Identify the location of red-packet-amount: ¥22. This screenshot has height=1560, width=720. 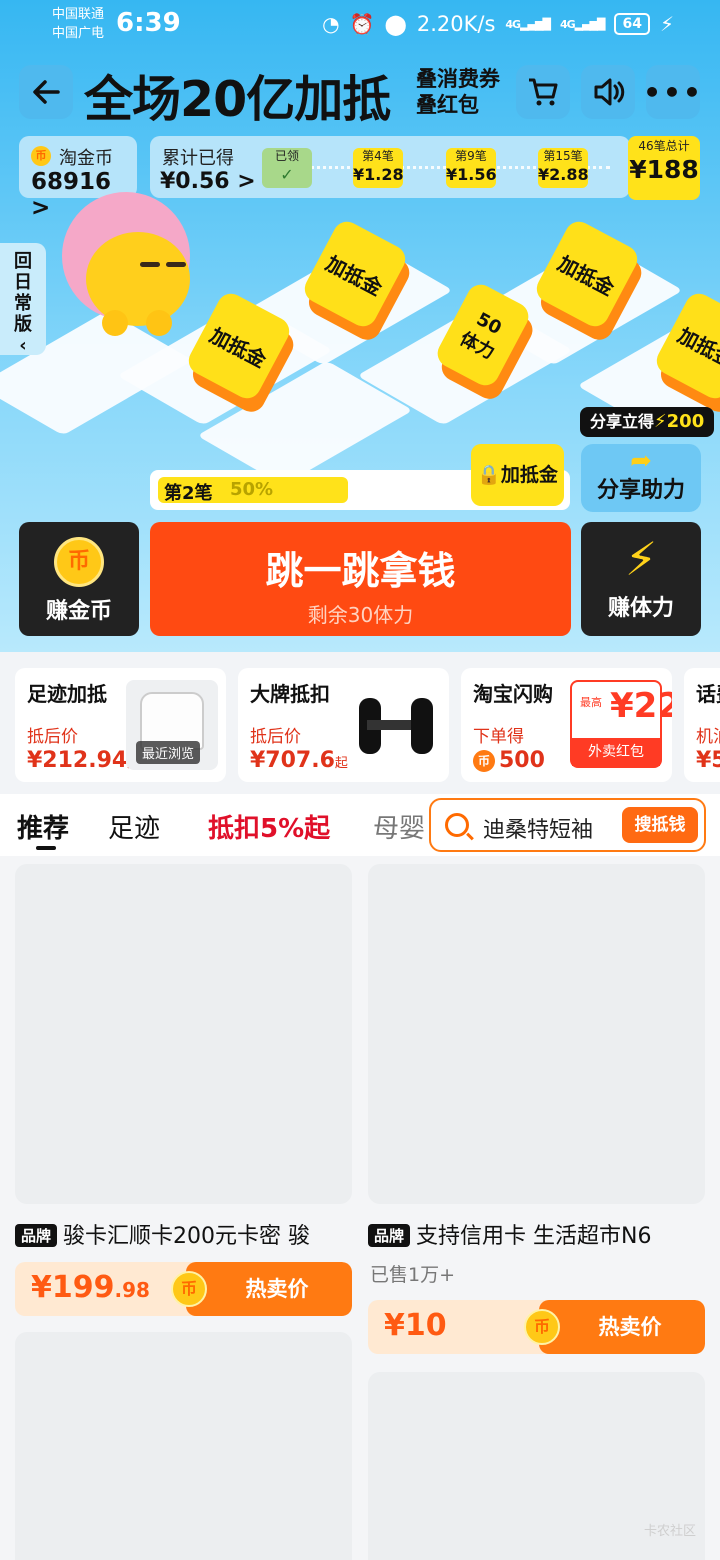
(641, 706).